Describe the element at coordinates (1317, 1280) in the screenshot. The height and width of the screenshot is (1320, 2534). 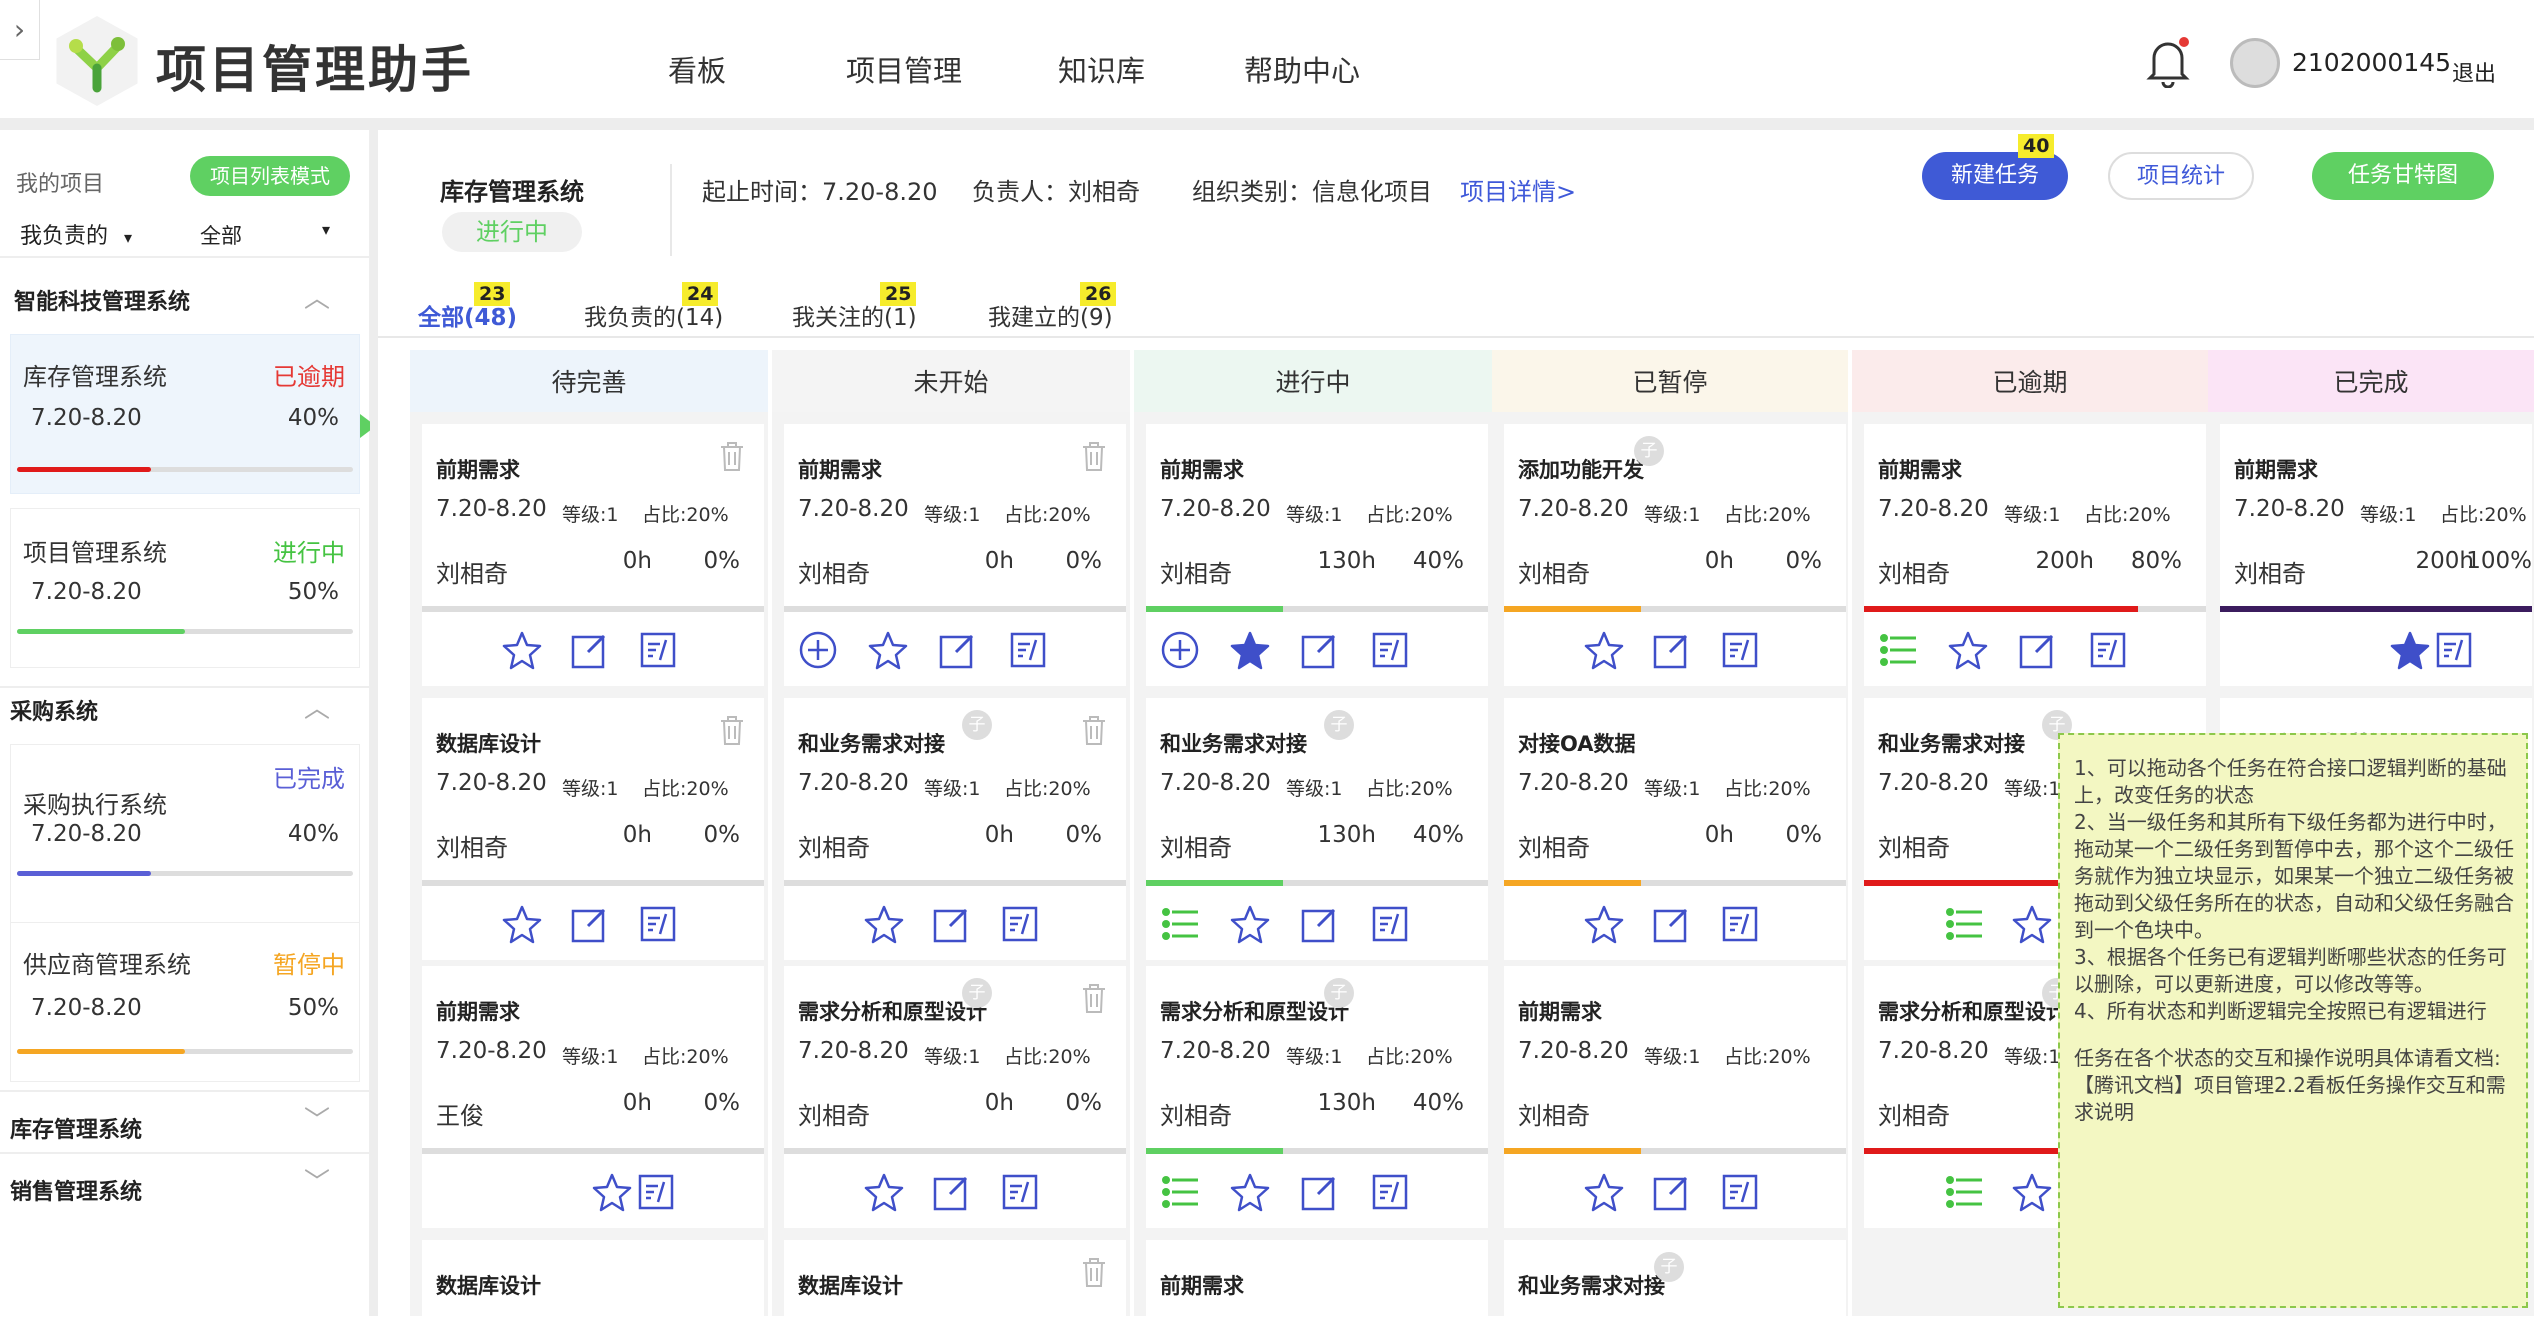
I see `task-card: 前期需求` at that location.